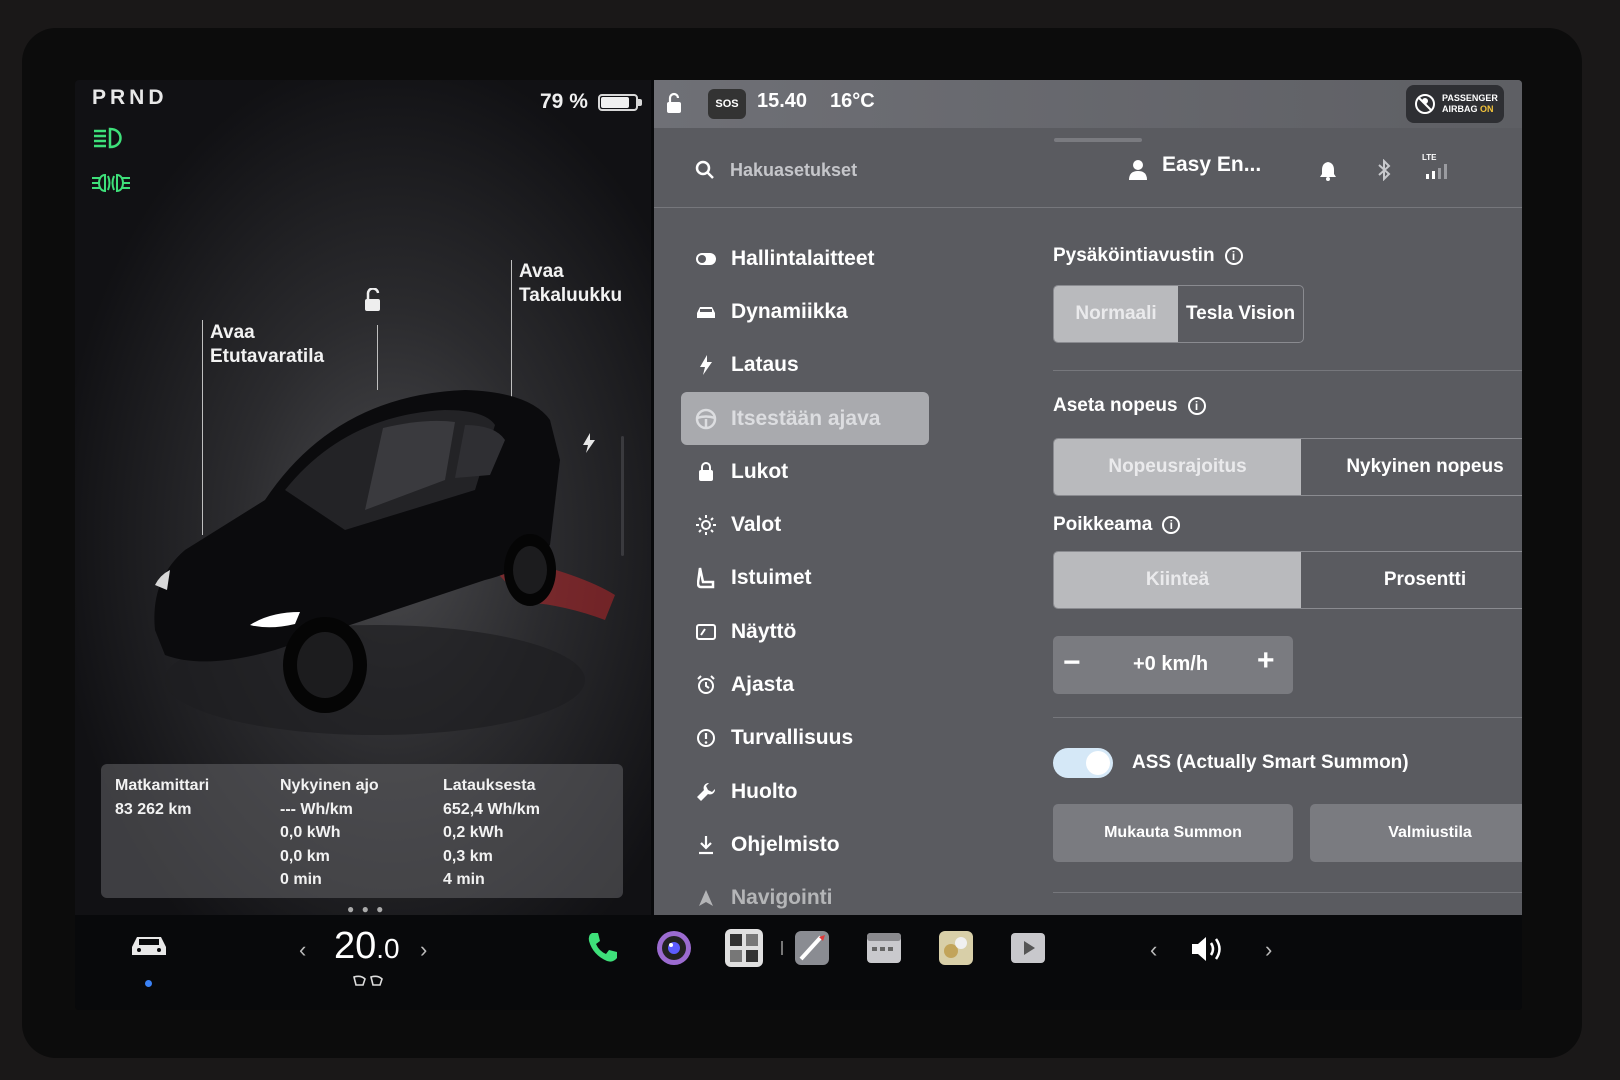 The image size is (1620, 1080). Describe the element at coordinates (310, 832) in the screenshot. I see `current-trip-line: 0,0 kWh` at that location.